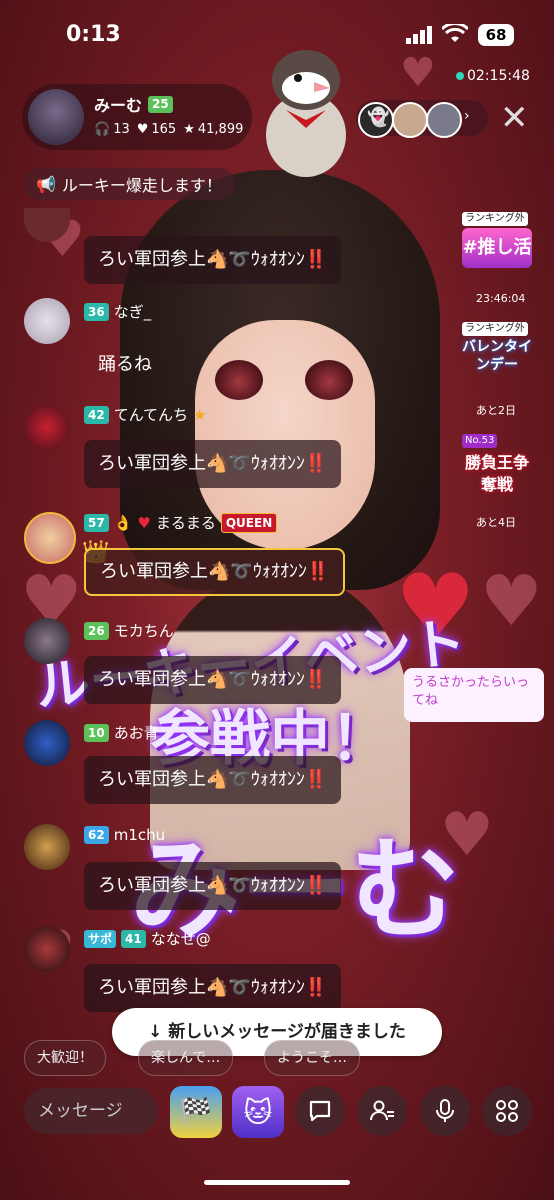  What do you see at coordinates (141, 185) in the screenshot?
I see `announcement-text: ルーキー爆走します！` at bounding box center [141, 185].